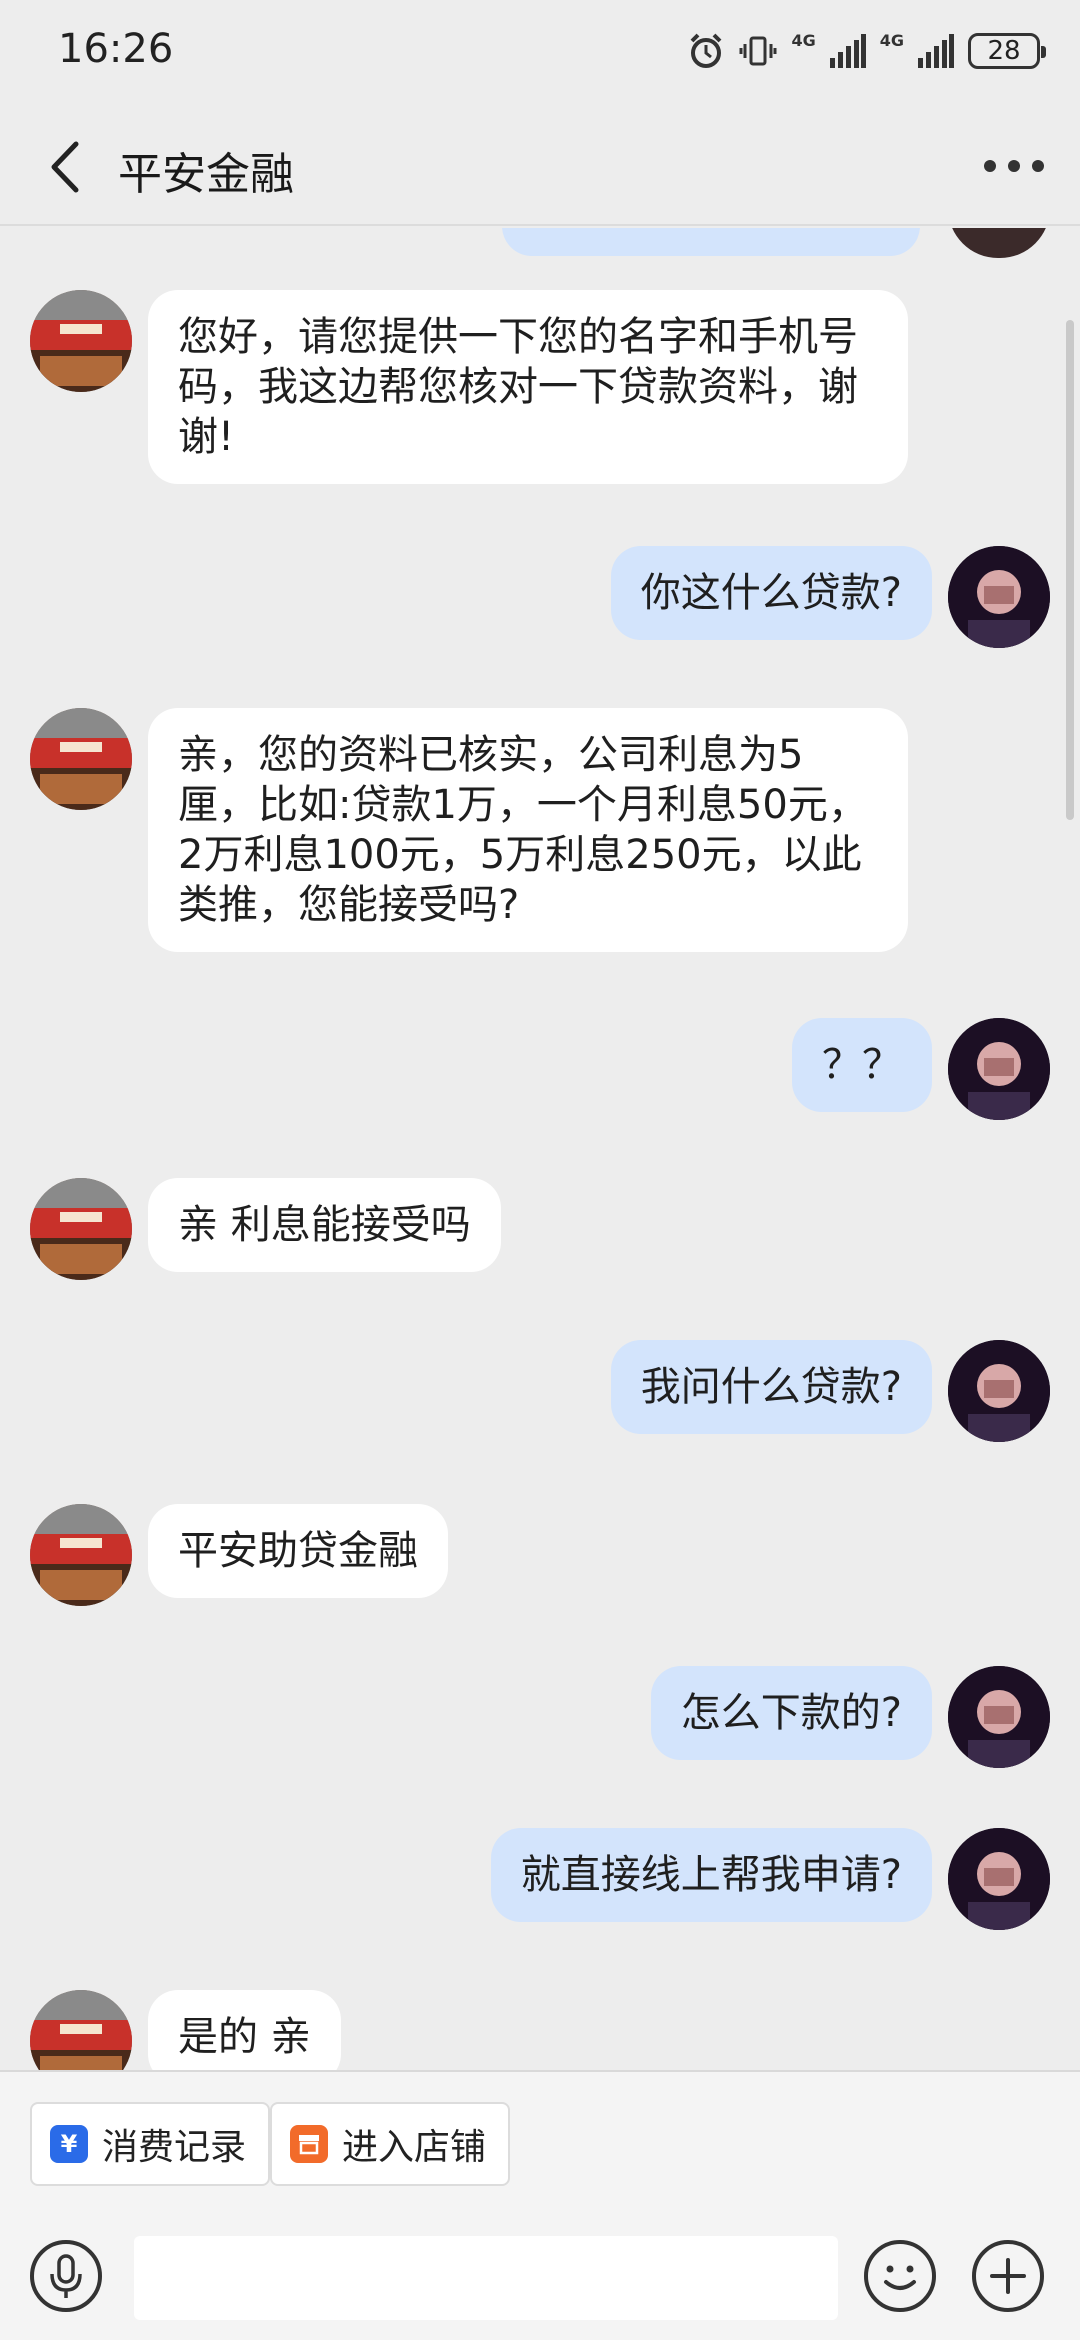  What do you see at coordinates (309, 2144) in the screenshot?
I see `store-icon` at bounding box center [309, 2144].